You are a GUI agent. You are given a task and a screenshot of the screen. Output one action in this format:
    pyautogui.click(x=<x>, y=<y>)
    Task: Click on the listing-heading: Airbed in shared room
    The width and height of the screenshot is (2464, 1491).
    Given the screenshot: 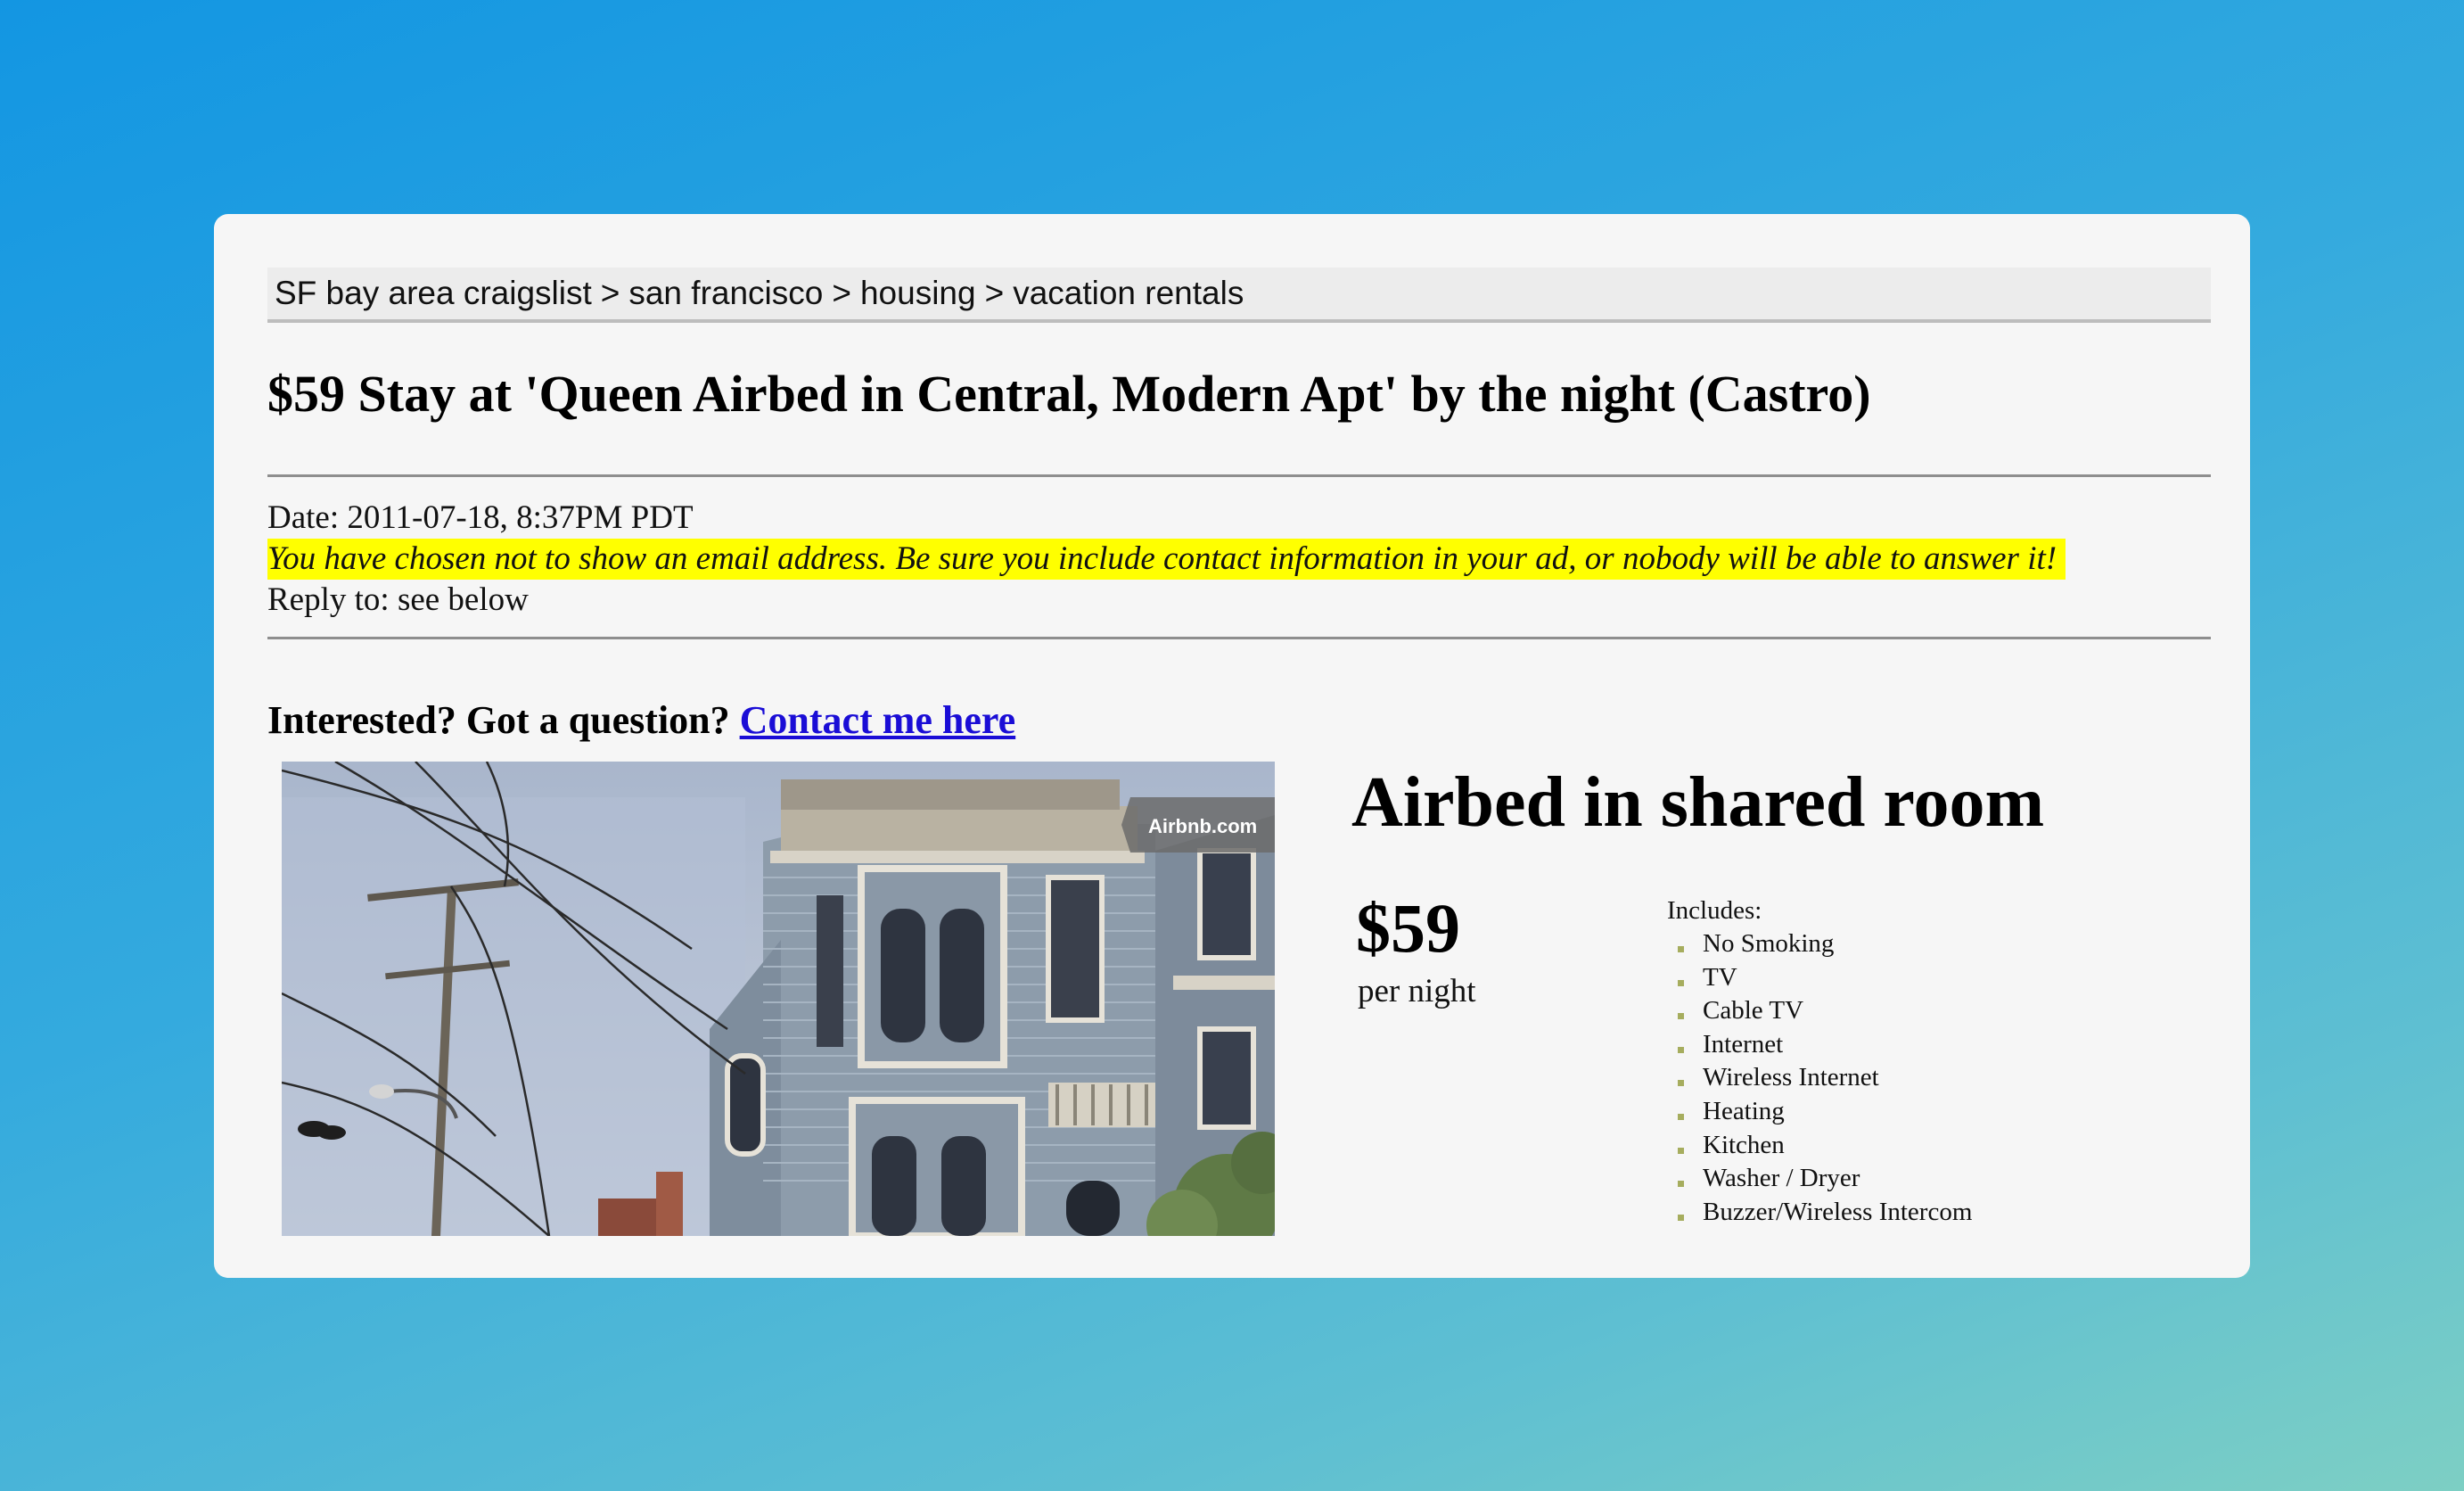 What is the action you would take?
    pyautogui.click(x=1698, y=802)
    